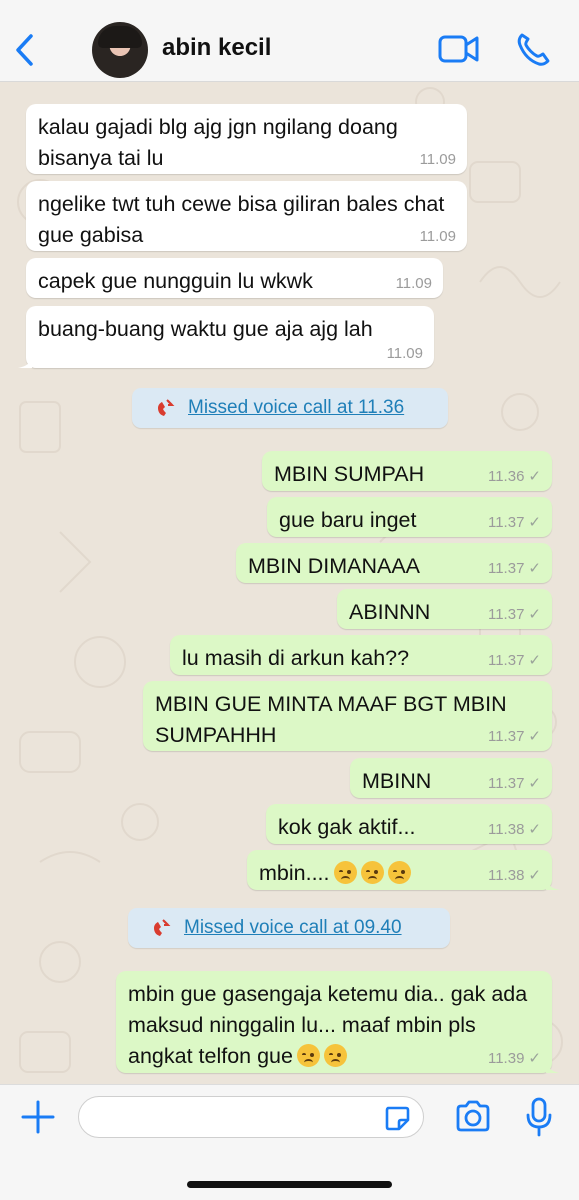 This screenshot has height=1200, width=579. I want to click on camera-icon, so click(473, 1116).